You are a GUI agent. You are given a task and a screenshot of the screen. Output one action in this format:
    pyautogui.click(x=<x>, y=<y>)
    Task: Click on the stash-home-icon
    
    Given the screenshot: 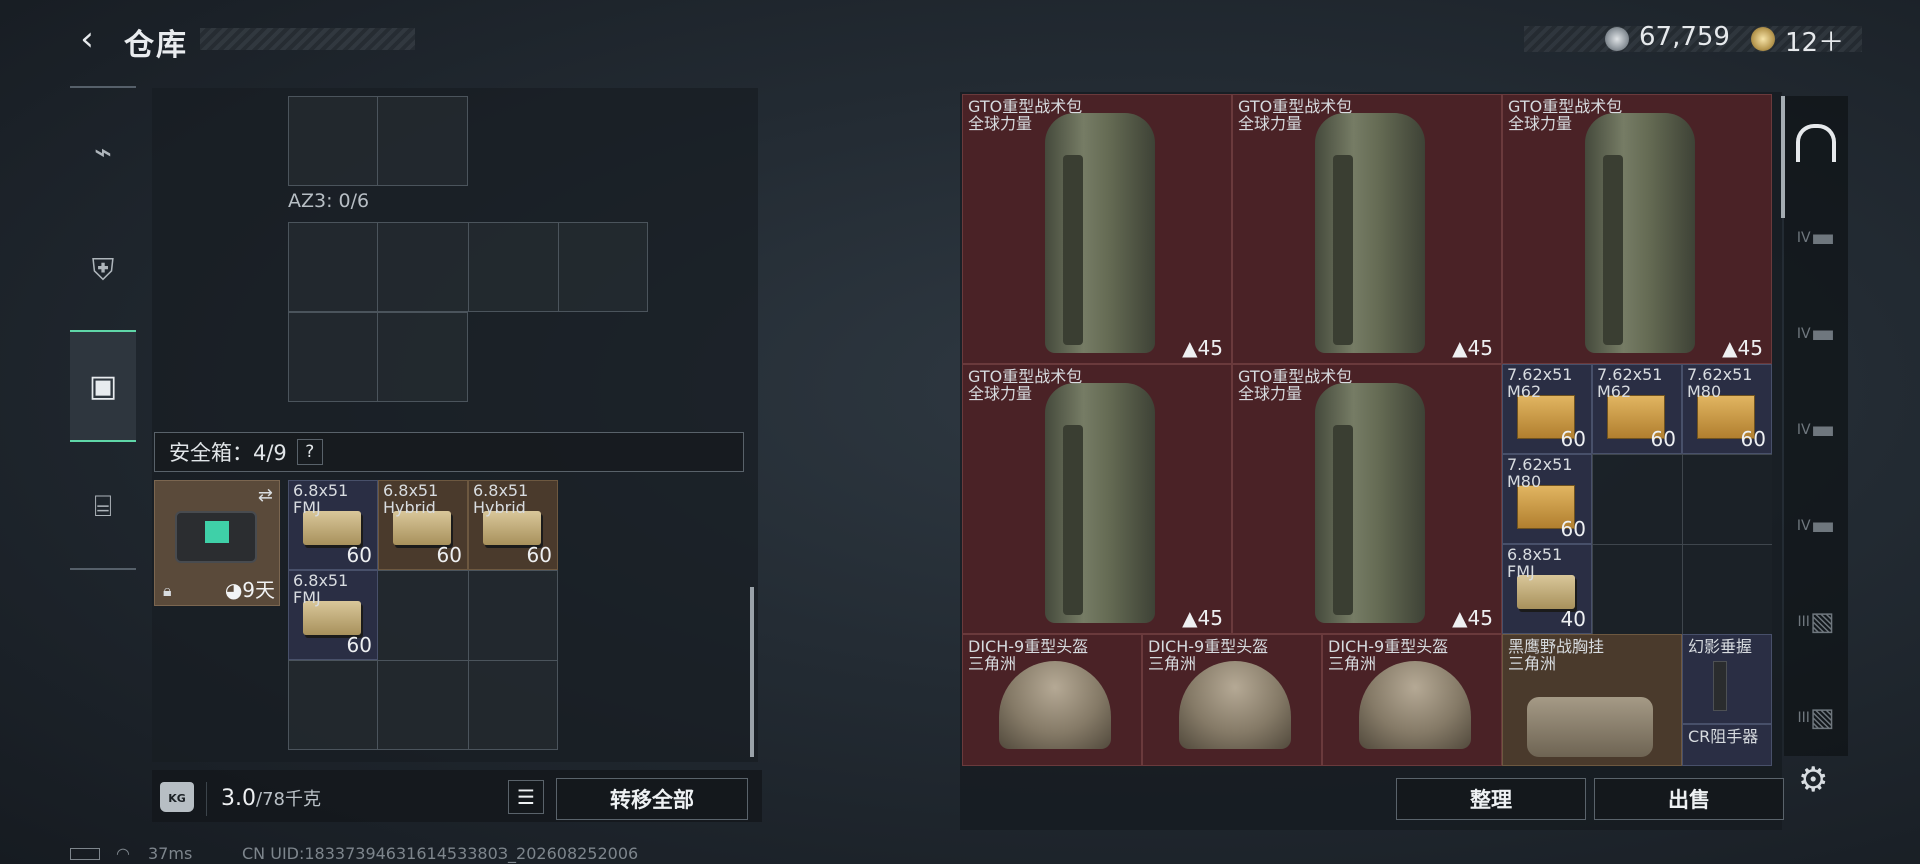 What is the action you would take?
    pyautogui.click(x=1816, y=143)
    